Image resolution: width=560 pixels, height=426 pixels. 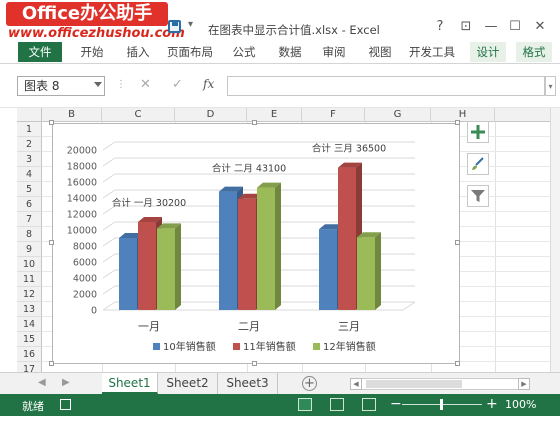 What do you see at coordinates (29, 129) in the screenshot?
I see `row-header: 1` at bounding box center [29, 129].